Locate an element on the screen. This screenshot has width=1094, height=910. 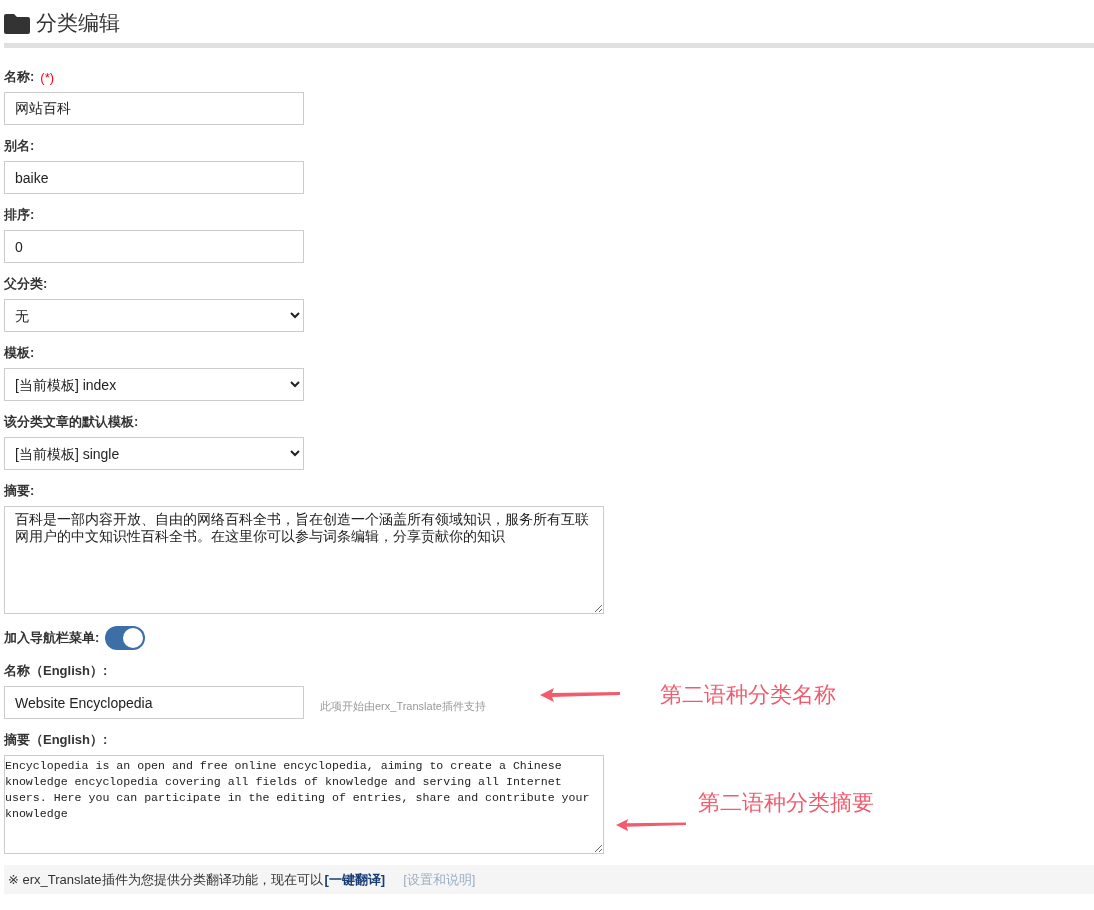
field-label: 名称（English）: is located at coordinates (56, 671).